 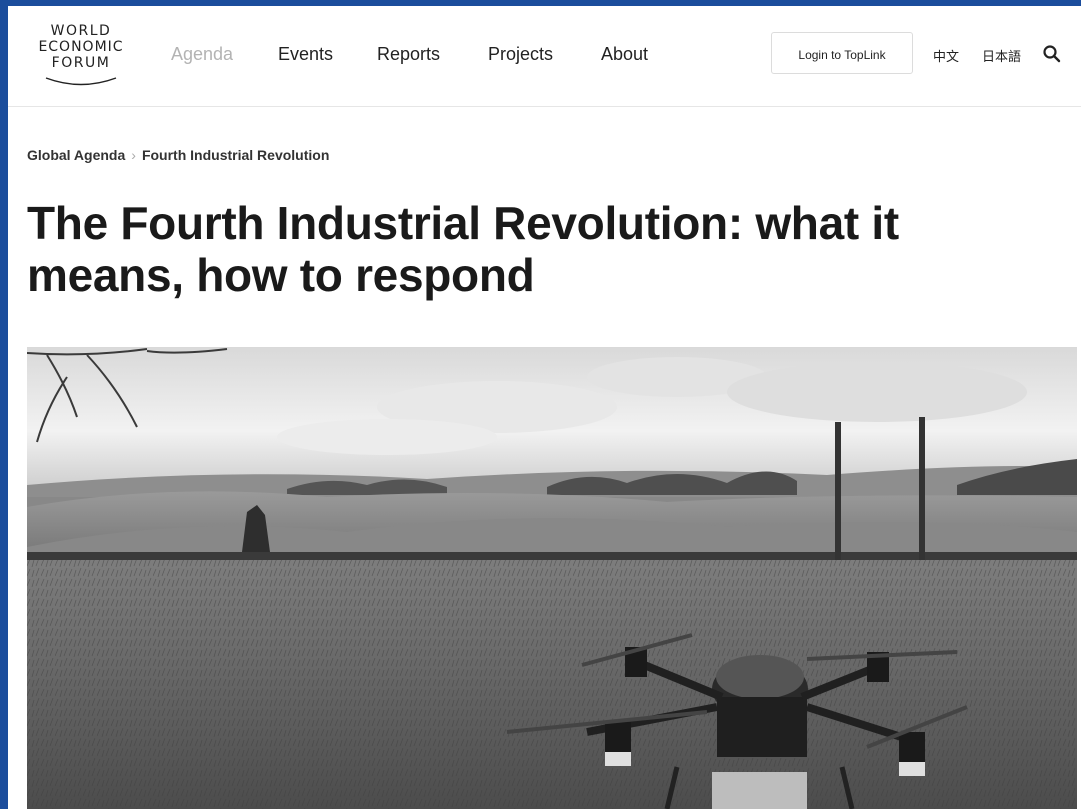 What do you see at coordinates (1052, 56) in the screenshot?
I see `search-icon` at bounding box center [1052, 56].